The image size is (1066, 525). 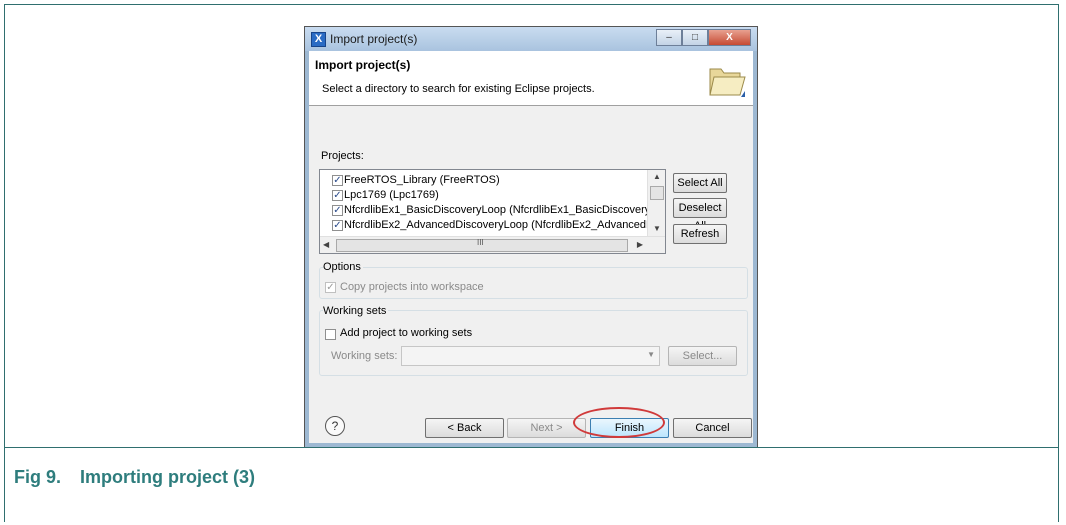 What do you see at coordinates (700, 215) in the screenshot?
I see `deselect-all-button: Deselect All` at bounding box center [700, 215].